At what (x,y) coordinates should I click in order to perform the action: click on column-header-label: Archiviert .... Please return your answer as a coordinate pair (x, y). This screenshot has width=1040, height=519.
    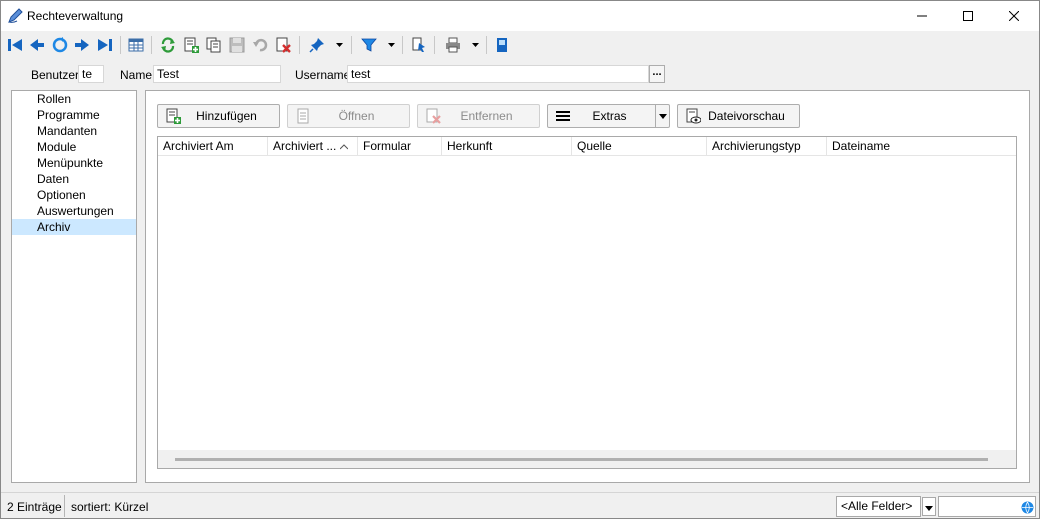
    Looking at the image, I should click on (305, 146).